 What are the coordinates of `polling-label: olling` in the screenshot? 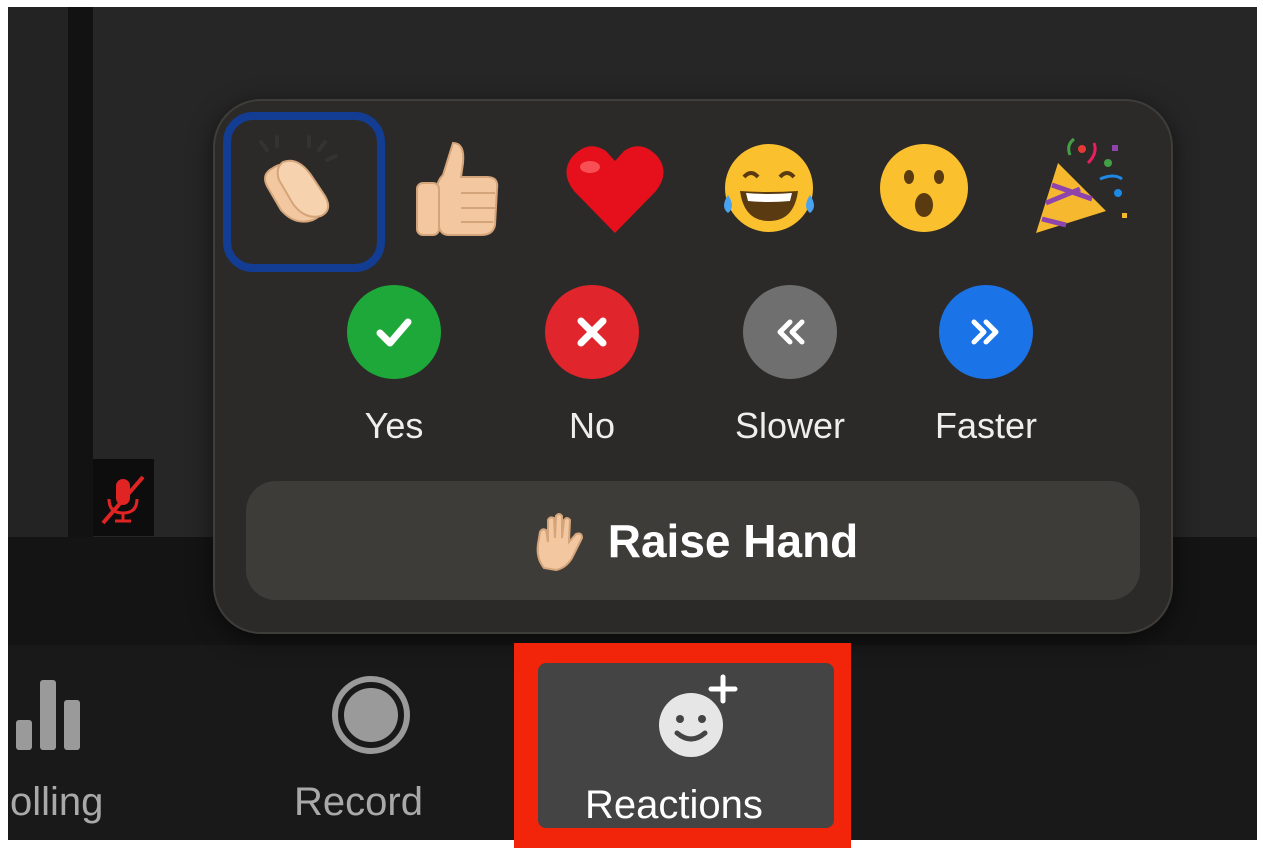 It's located at (57, 802).